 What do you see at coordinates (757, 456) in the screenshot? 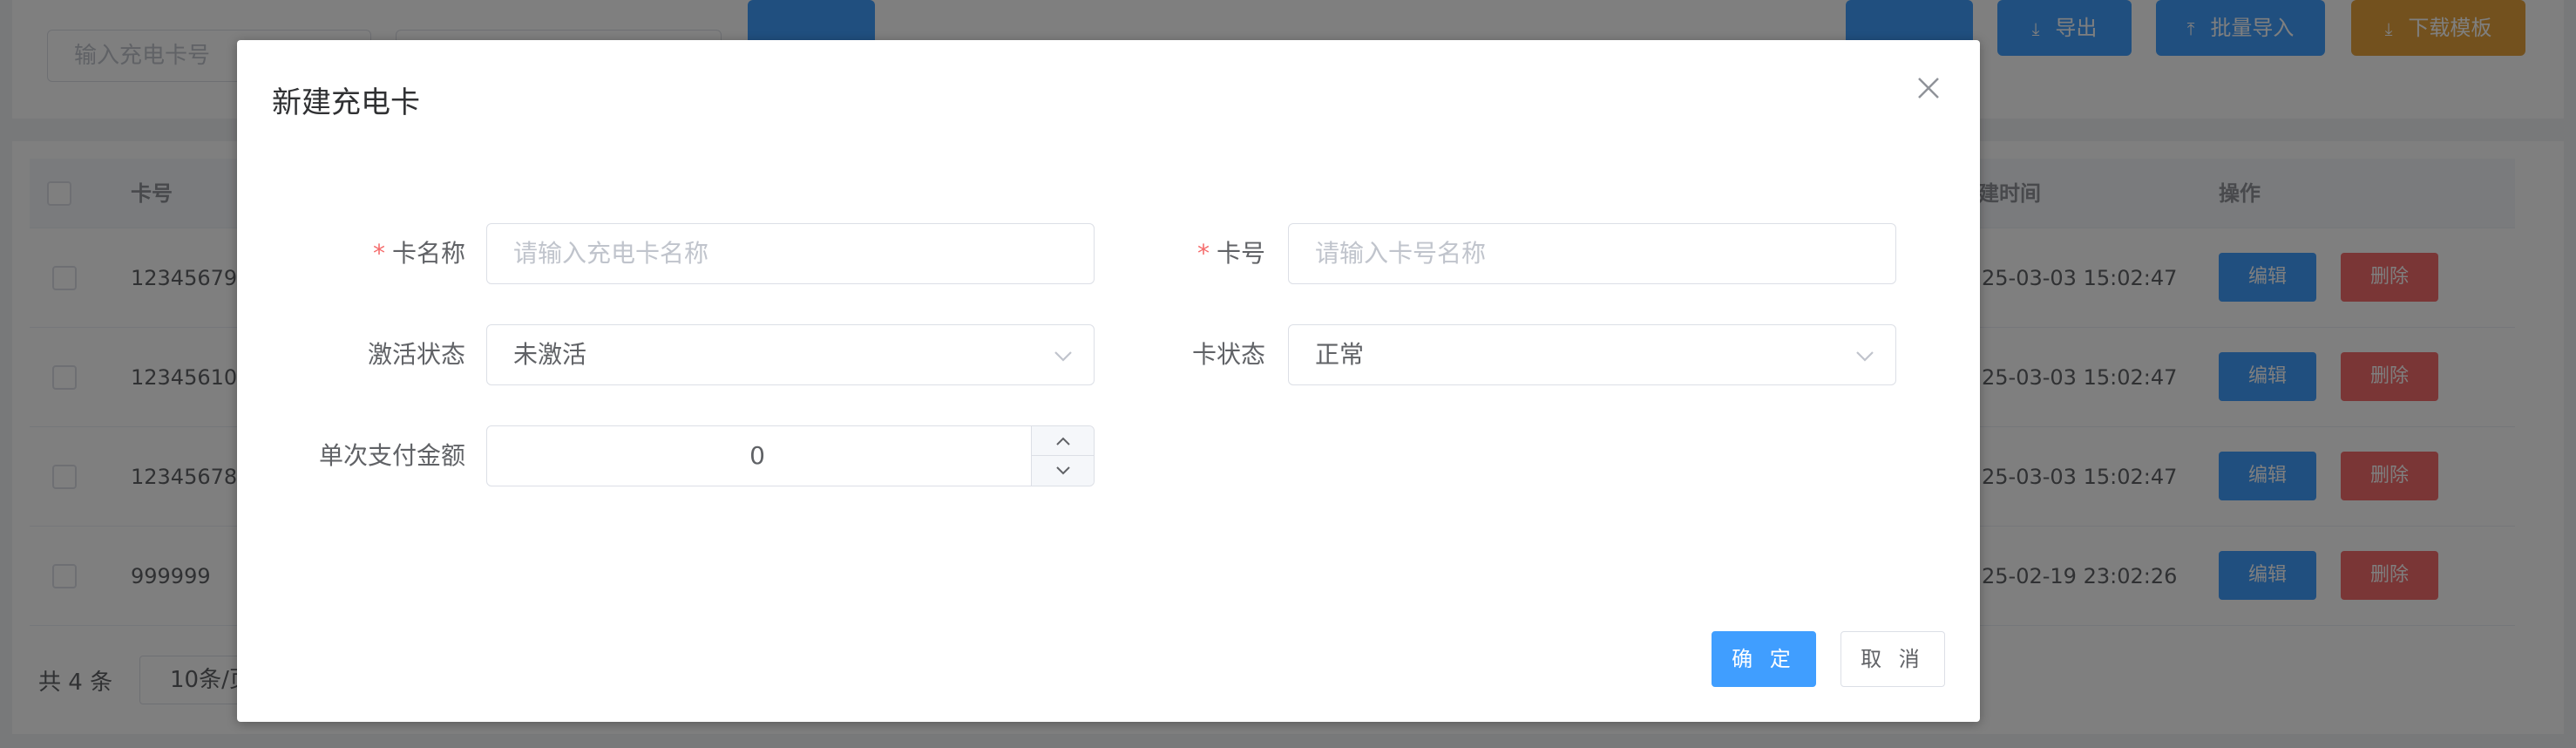
I see `single-payment-value: 0` at bounding box center [757, 456].